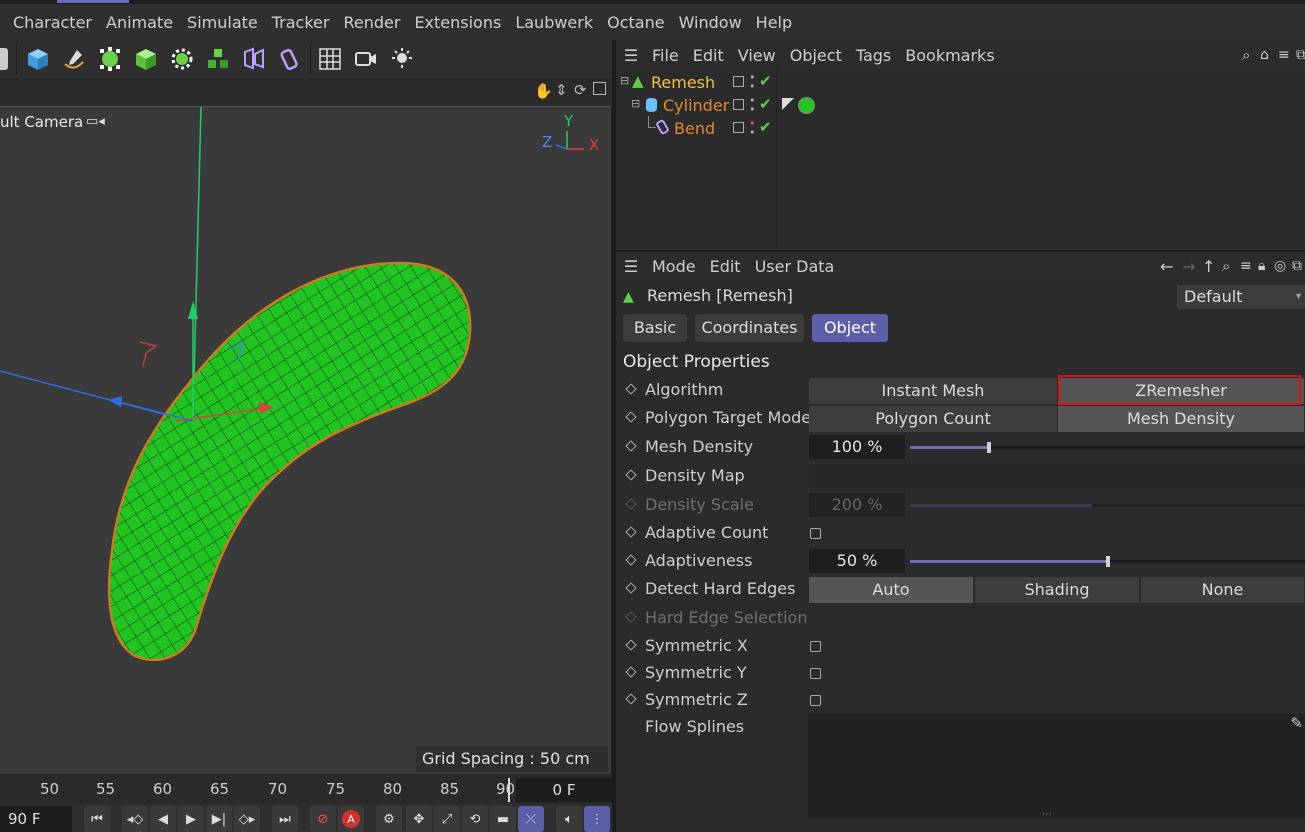  What do you see at coordinates (110, 59) in the screenshot?
I see `subdivision-icon` at bounding box center [110, 59].